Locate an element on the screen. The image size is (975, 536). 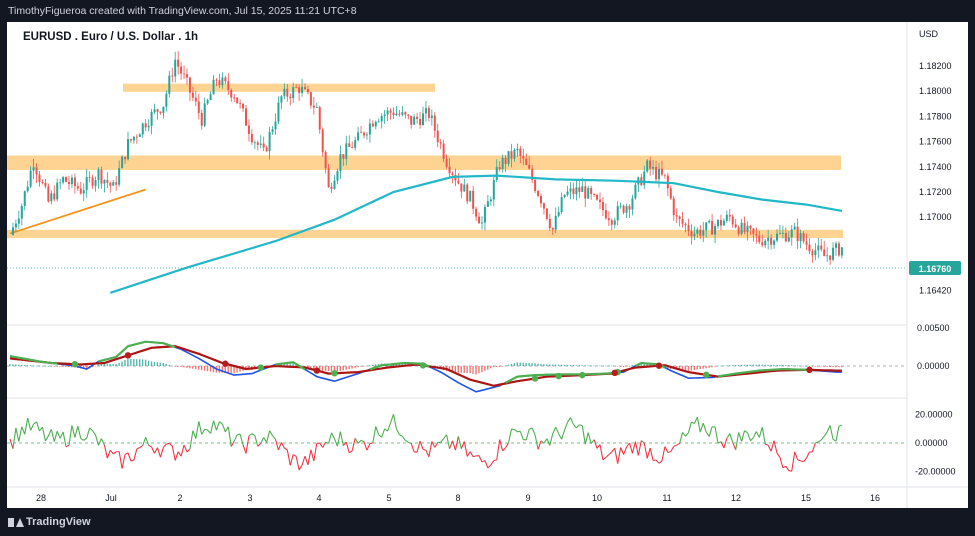
tradingview-brand: TradingView is located at coordinates (49, 522).